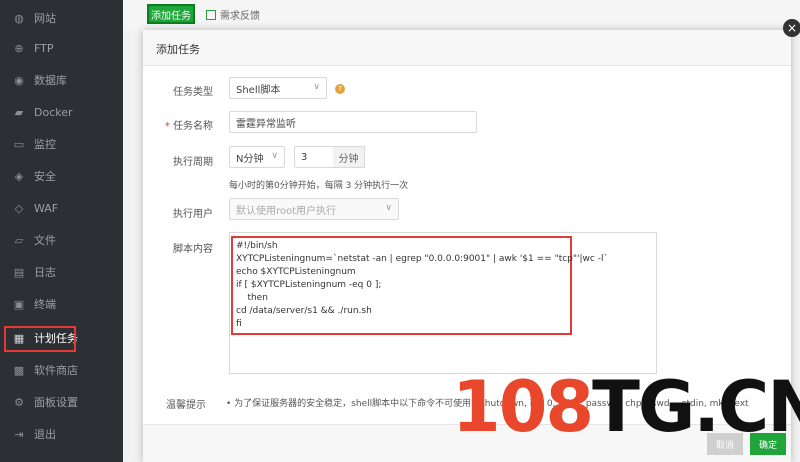  I want to click on confirm-button: 确定, so click(768, 444).